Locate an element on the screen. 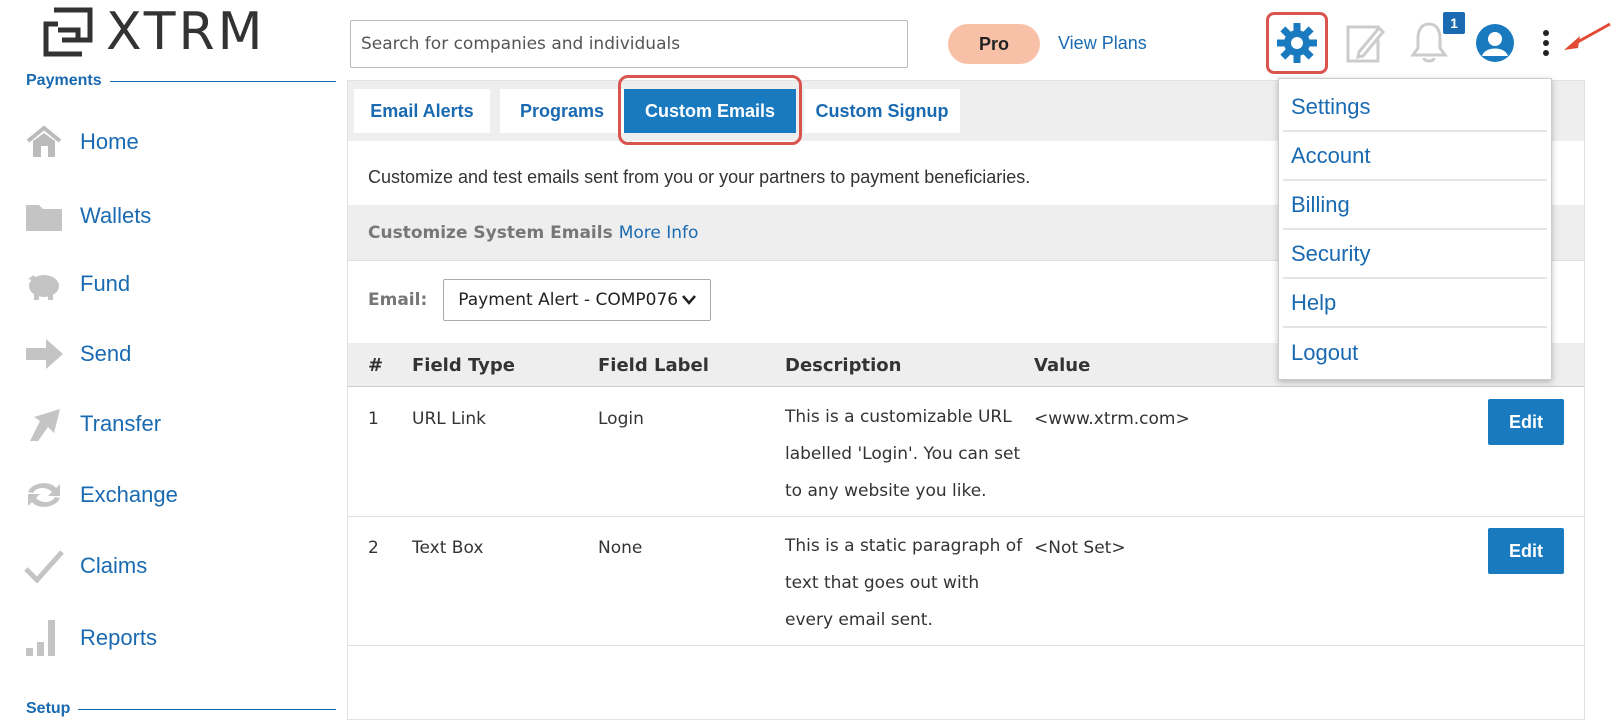 Image resolution: width=1617 pixels, height=726 pixels. avatar-icon is located at coordinates (1495, 43).